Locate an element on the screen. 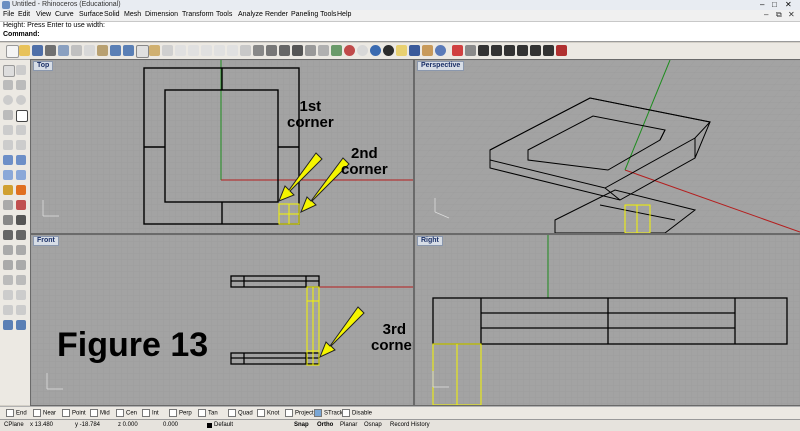 The width and height of the screenshot is (800, 431). light-bulb-icon is located at coordinates (401, 50).